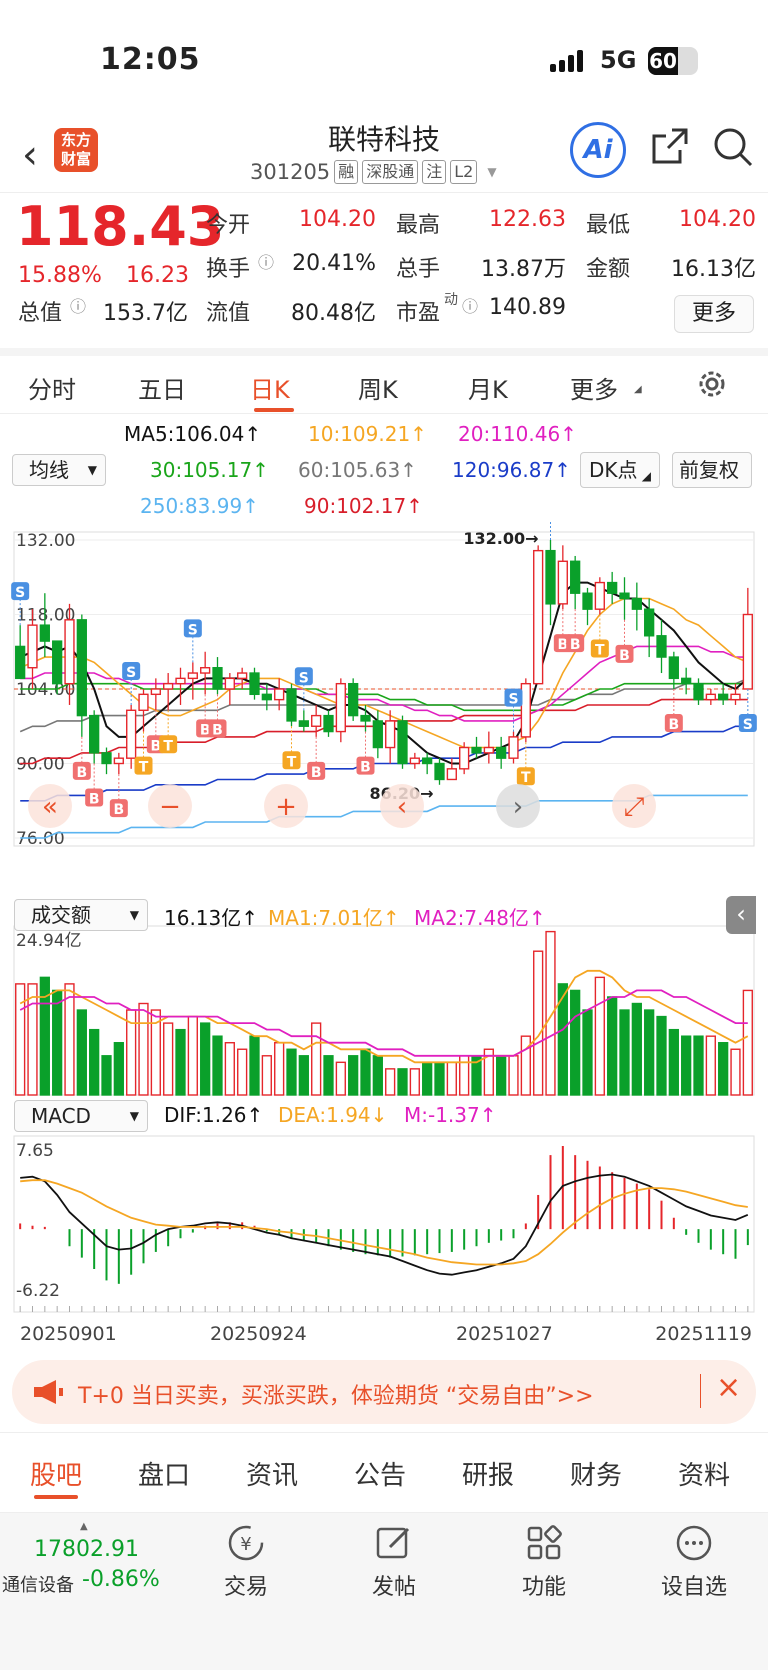 This screenshot has width=768, height=1670. I want to click on megaphone-icon, so click(48, 1392).